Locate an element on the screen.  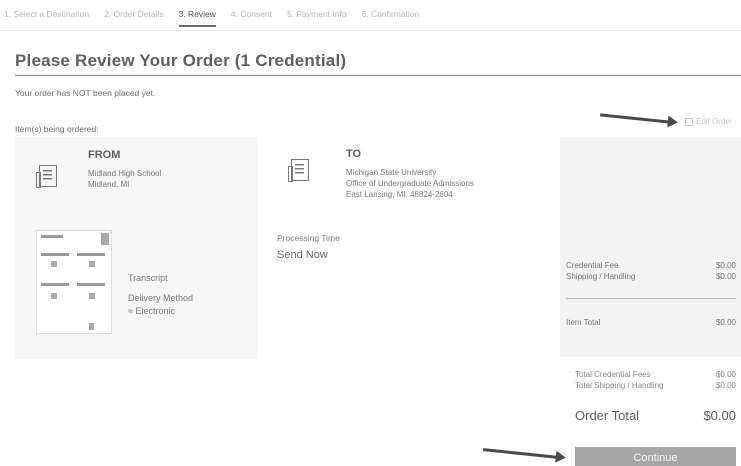
processing-time-label: Processing Time is located at coordinates (308, 238).